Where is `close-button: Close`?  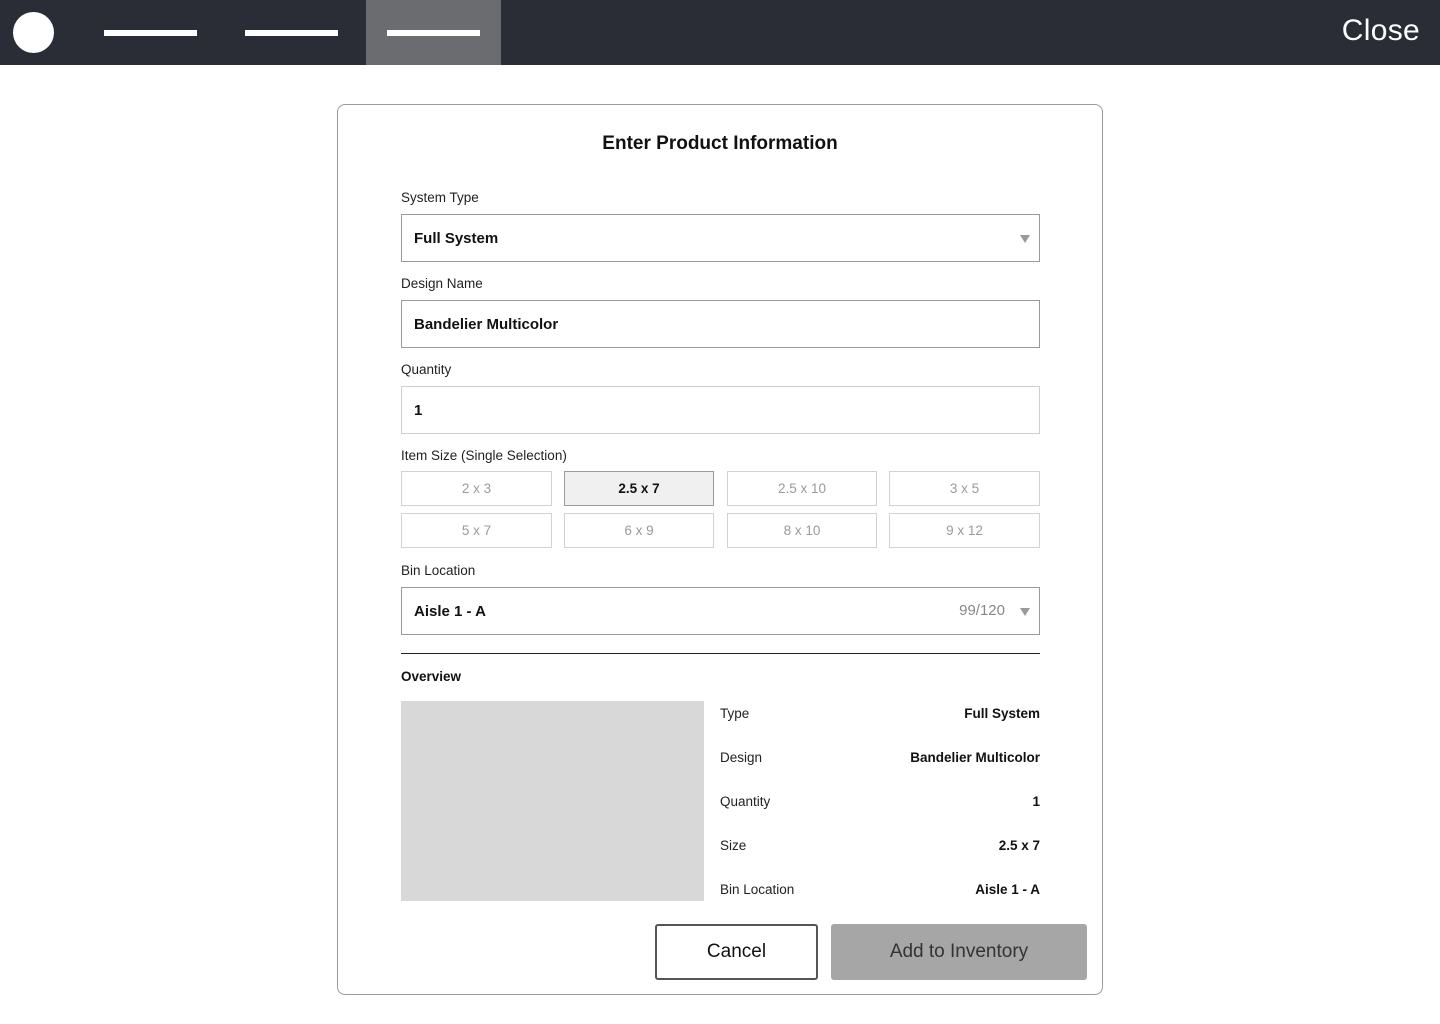
close-button: Close is located at coordinates (1381, 31).